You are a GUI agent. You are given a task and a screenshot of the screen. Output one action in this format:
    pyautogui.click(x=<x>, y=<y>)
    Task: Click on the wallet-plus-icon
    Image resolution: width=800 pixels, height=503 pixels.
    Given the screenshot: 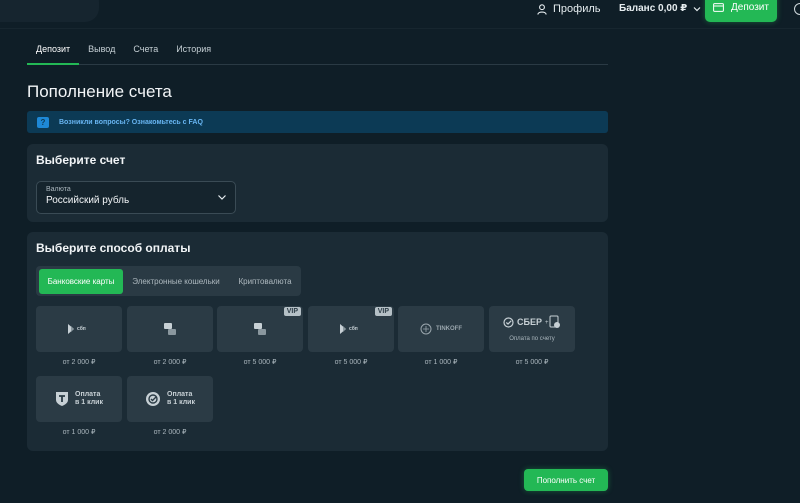 What is the action you would take?
    pyautogui.click(x=718, y=7)
    